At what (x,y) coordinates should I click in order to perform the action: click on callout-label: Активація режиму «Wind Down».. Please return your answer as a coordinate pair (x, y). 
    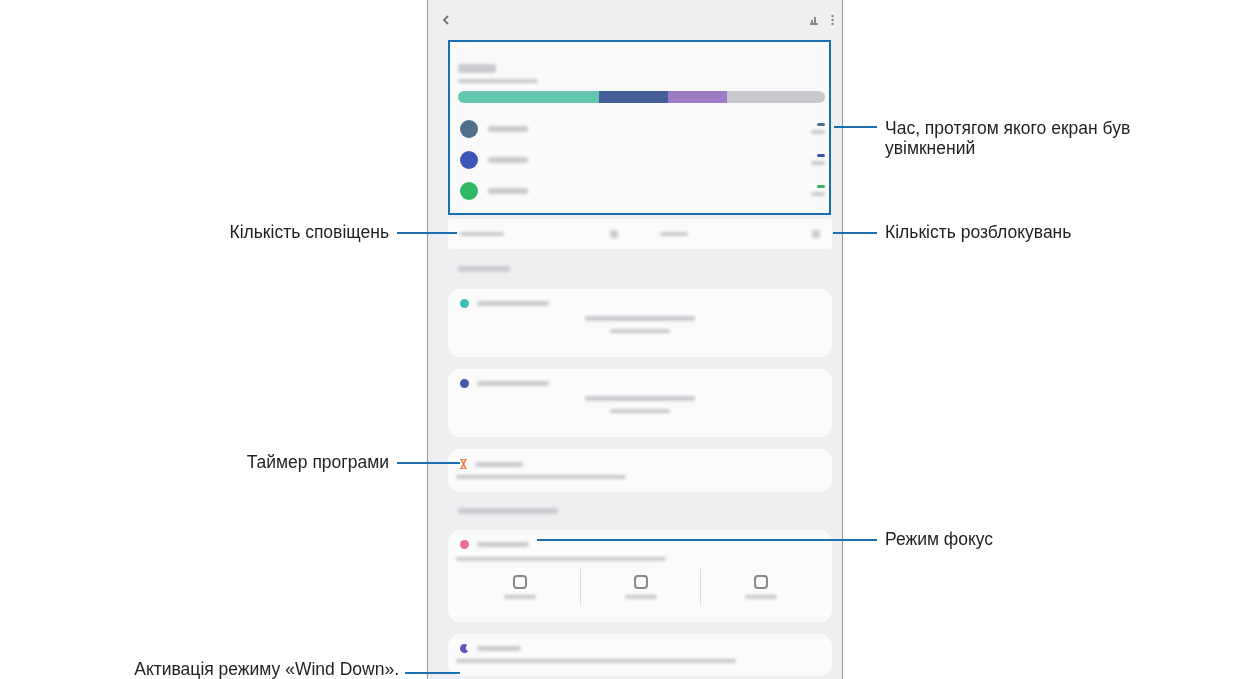
    Looking at the image, I should click on (266, 669).